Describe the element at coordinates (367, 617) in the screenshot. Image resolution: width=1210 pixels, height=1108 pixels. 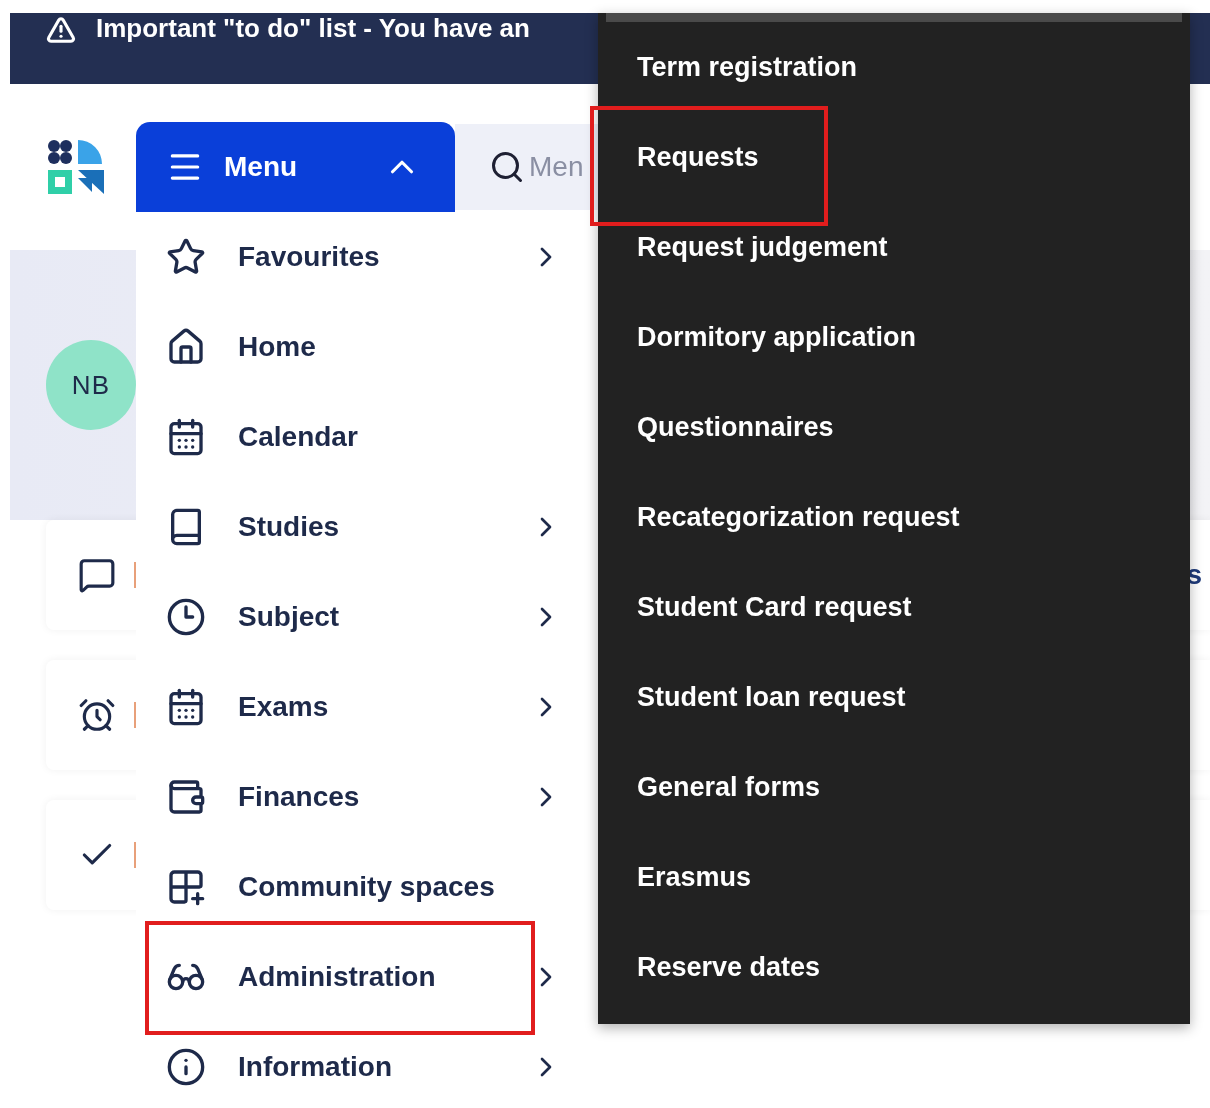
I see `menu-item: Subject` at that location.